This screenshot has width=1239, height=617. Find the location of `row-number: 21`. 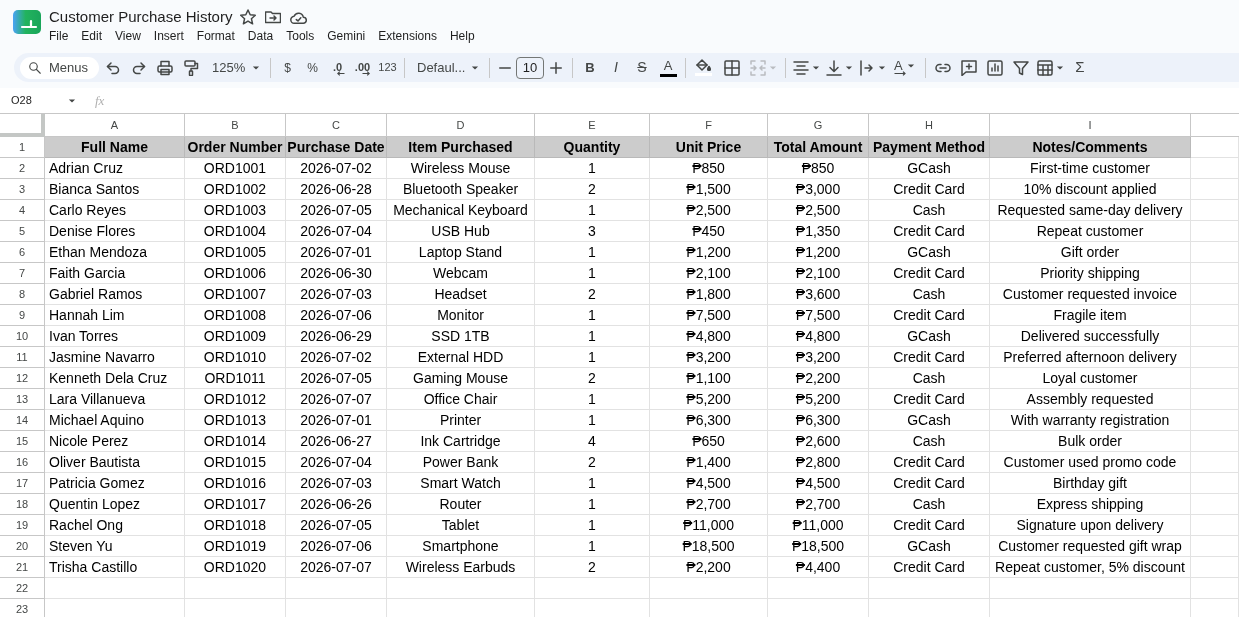

row-number: 21 is located at coordinates (22, 567).